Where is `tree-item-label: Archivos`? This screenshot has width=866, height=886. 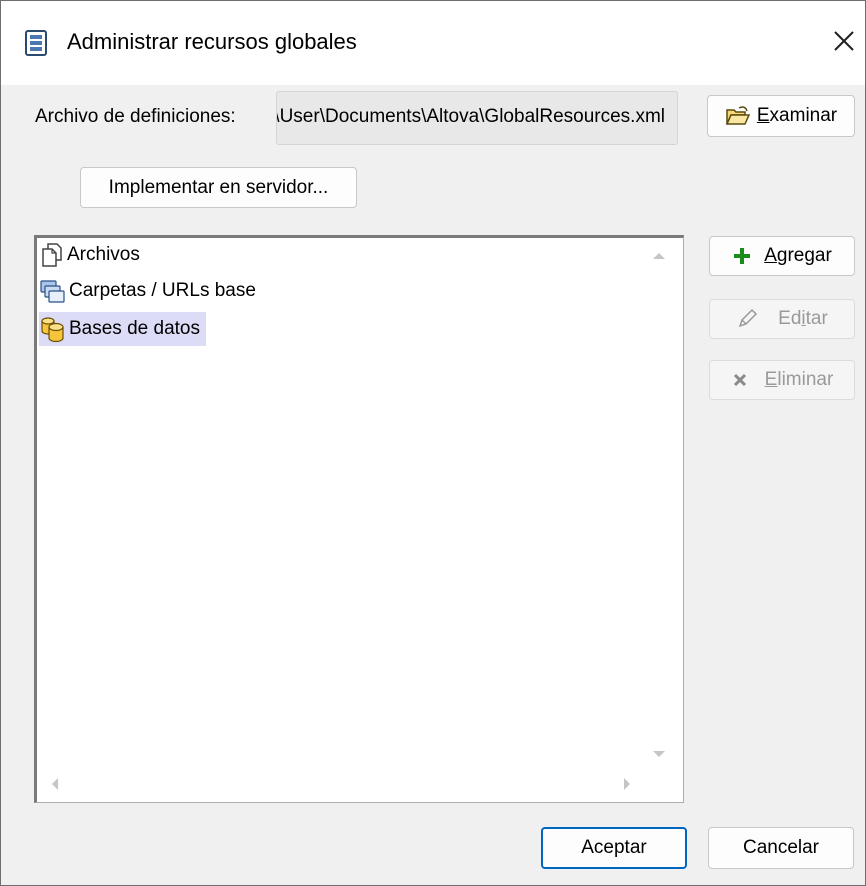 tree-item-label: Archivos is located at coordinates (103, 254).